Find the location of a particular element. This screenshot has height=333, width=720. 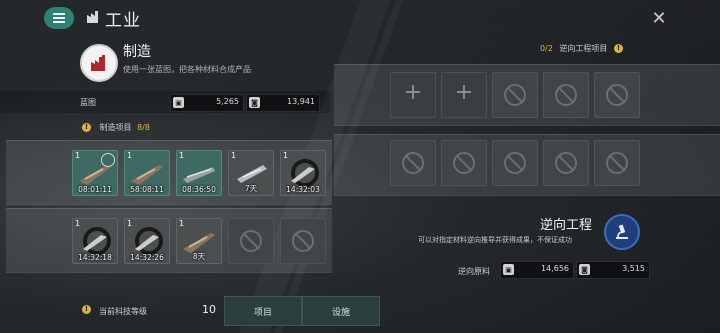

blueprint-label: 蓝图 is located at coordinates (88, 102).